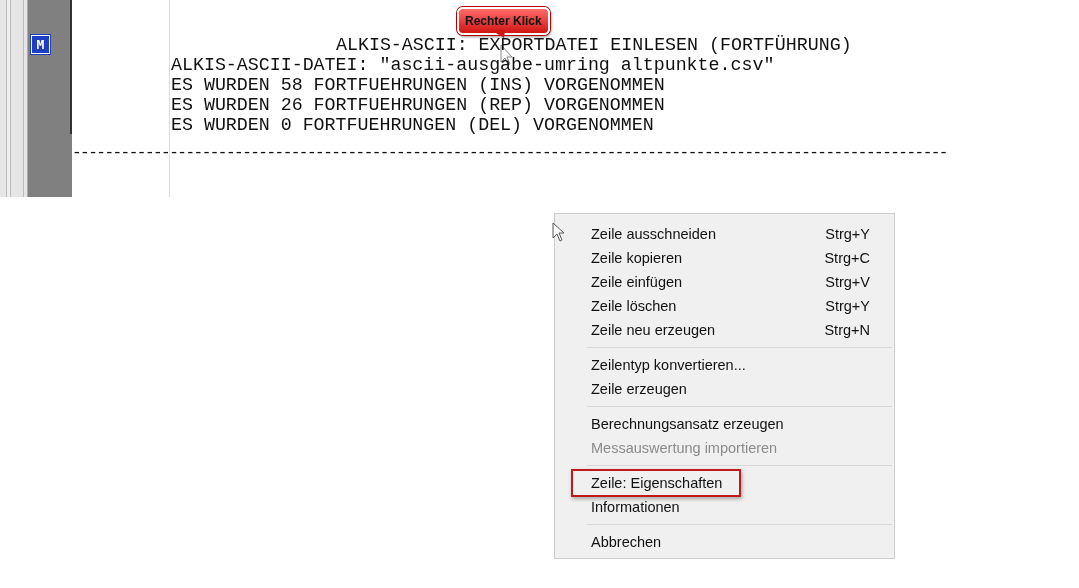  What do you see at coordinates (634, 306) in the screenshot?
I see `menu-item-label: Zeile löschen` at bounding box center [634, 306].